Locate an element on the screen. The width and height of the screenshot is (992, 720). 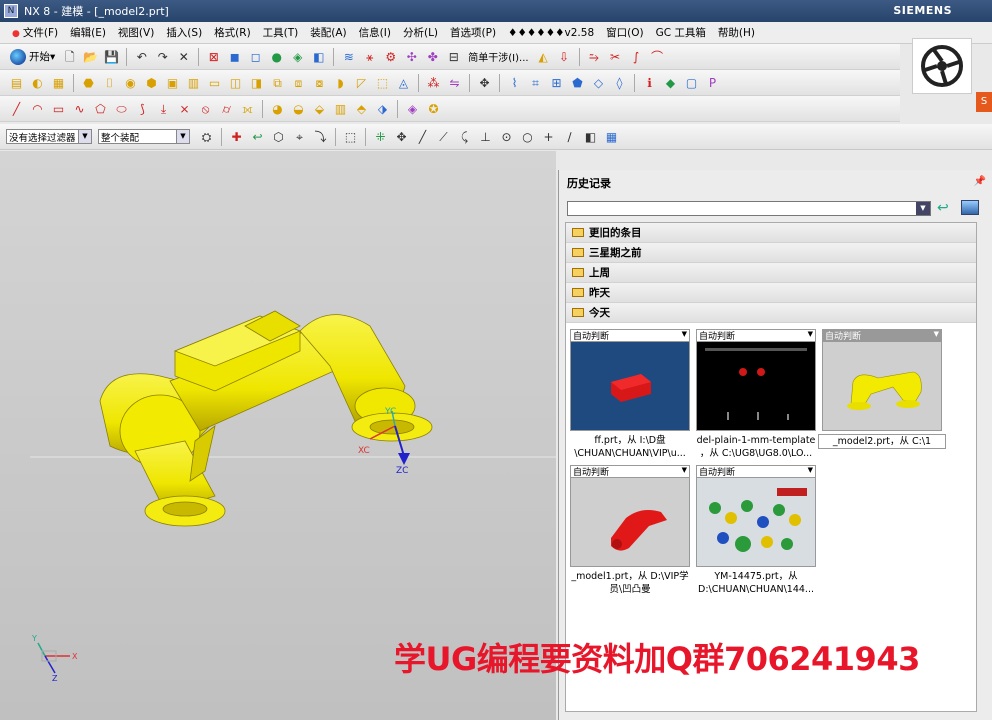
history-group-older: 更旧的条目 is located at coordinates (771, 233).